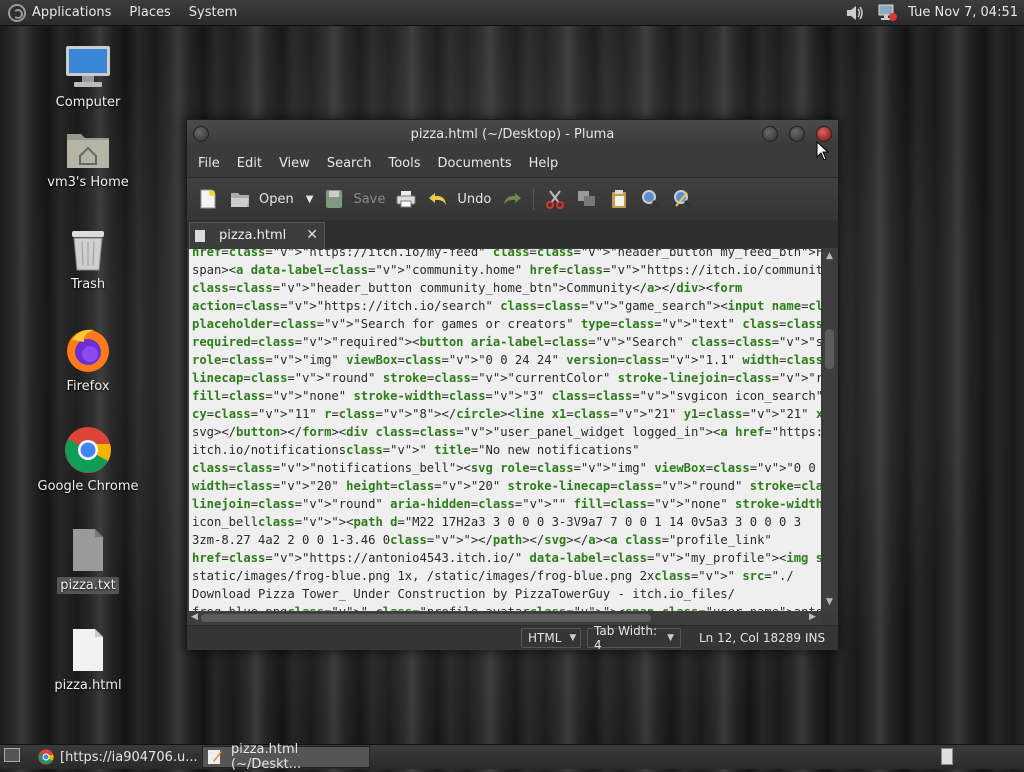  Describe the element at coordinates (312, 235) in the screenshot. I see `tab-close-icon: ✕` at that location.